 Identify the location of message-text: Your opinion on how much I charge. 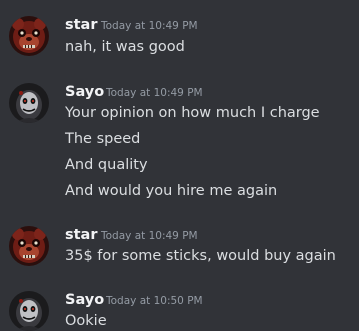
(192, 113).